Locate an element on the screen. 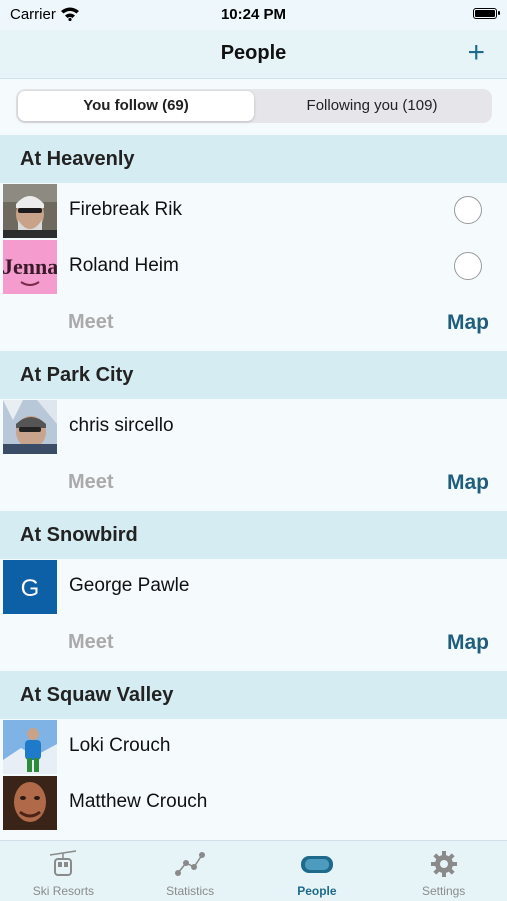 Image resolution: width=507 pixels, height=901 pixels. nav-bar: People + is located at coordinates (253, 54).